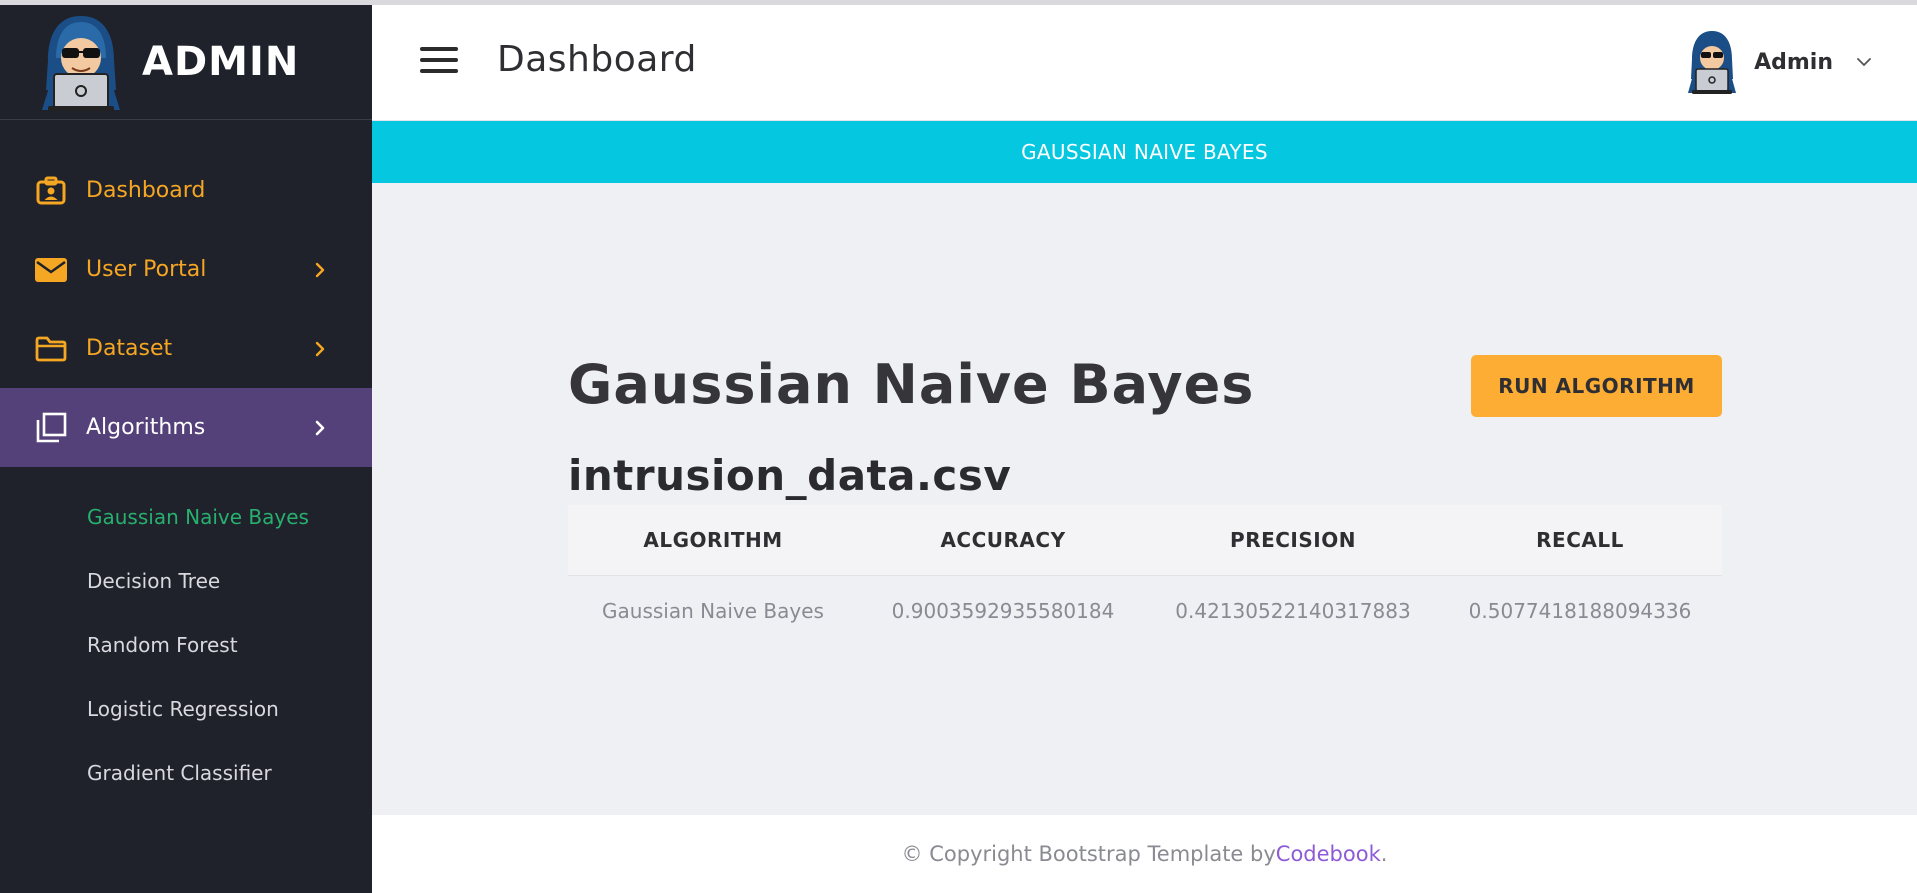 The image size is (1917, 893). Describe the element at coordinates (1328, 854) in the screenshot. I see `footer-codebook-link: Codebook` at that location.